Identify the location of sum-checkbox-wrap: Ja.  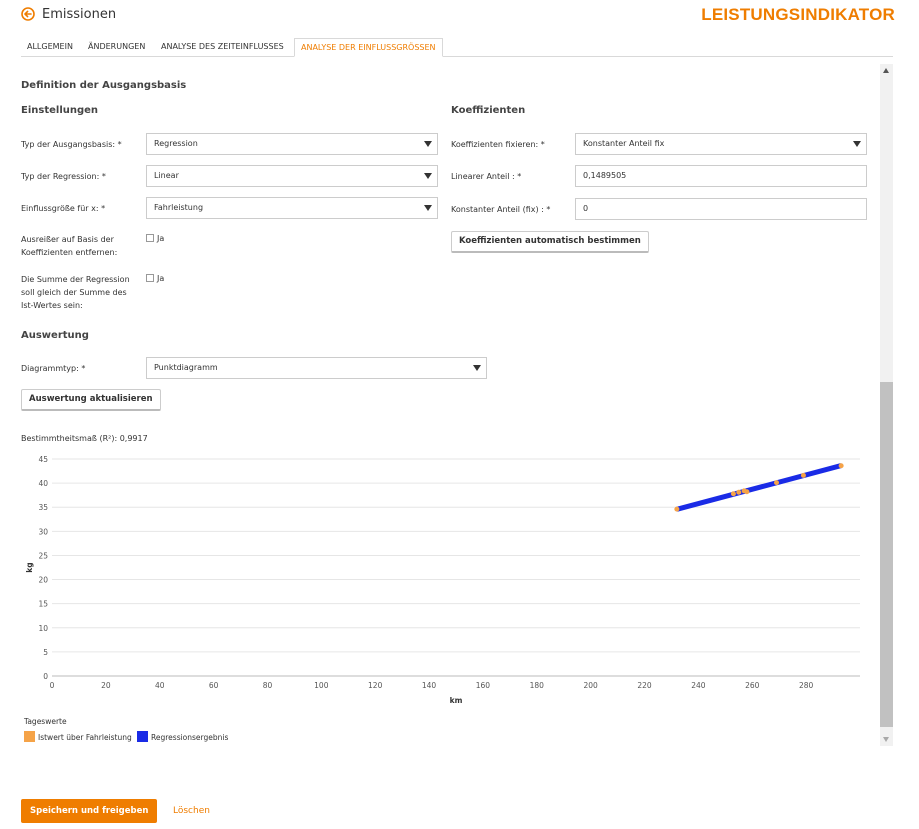
(155, 278).